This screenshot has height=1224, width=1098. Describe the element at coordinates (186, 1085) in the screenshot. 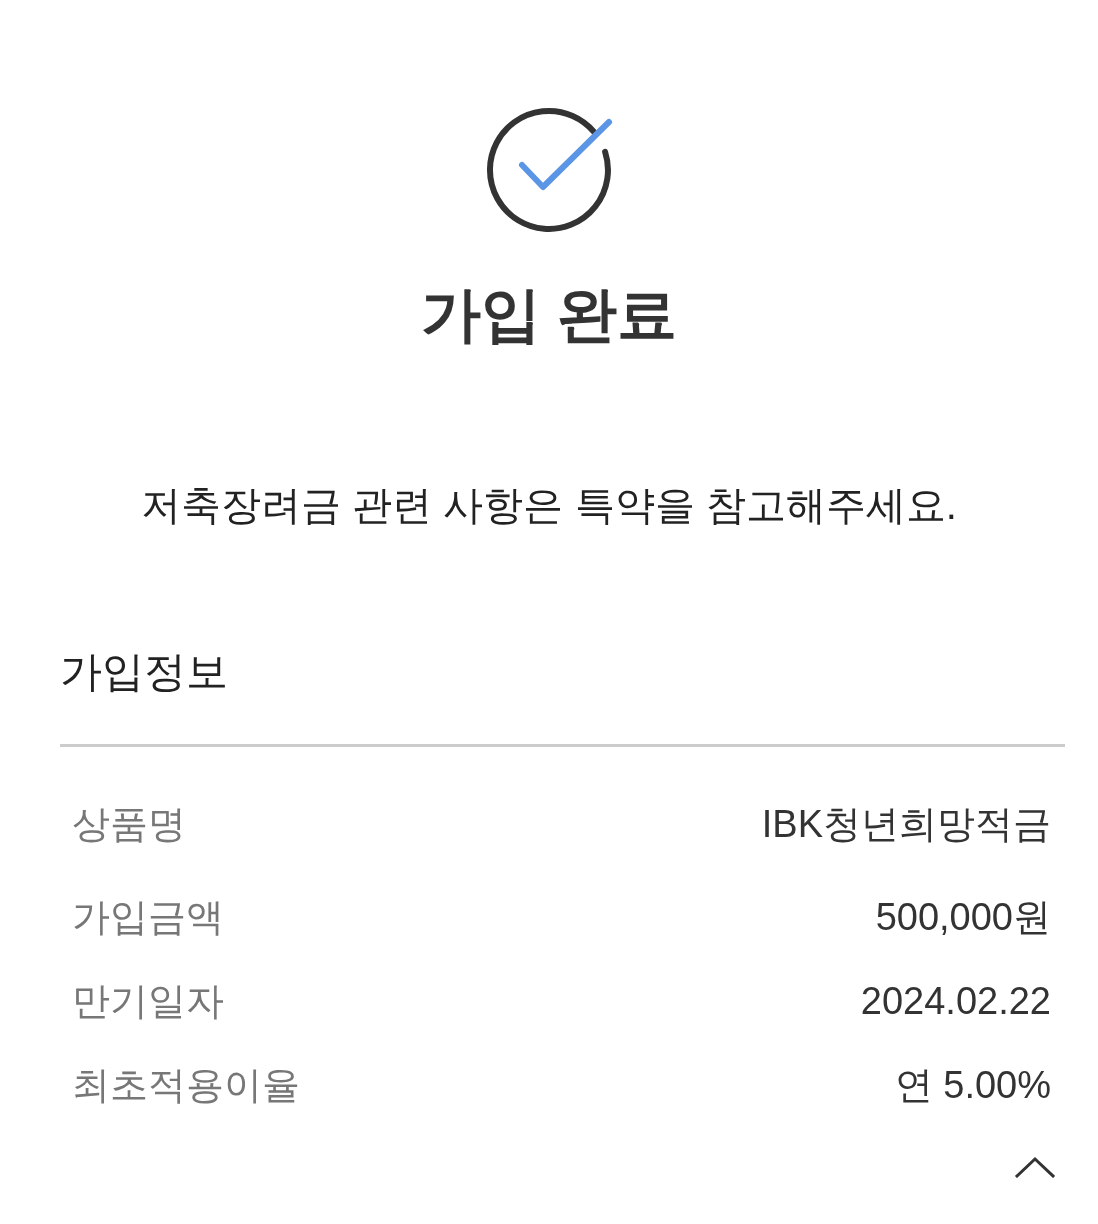

I see `info-label: 최초적용이율` at that location.